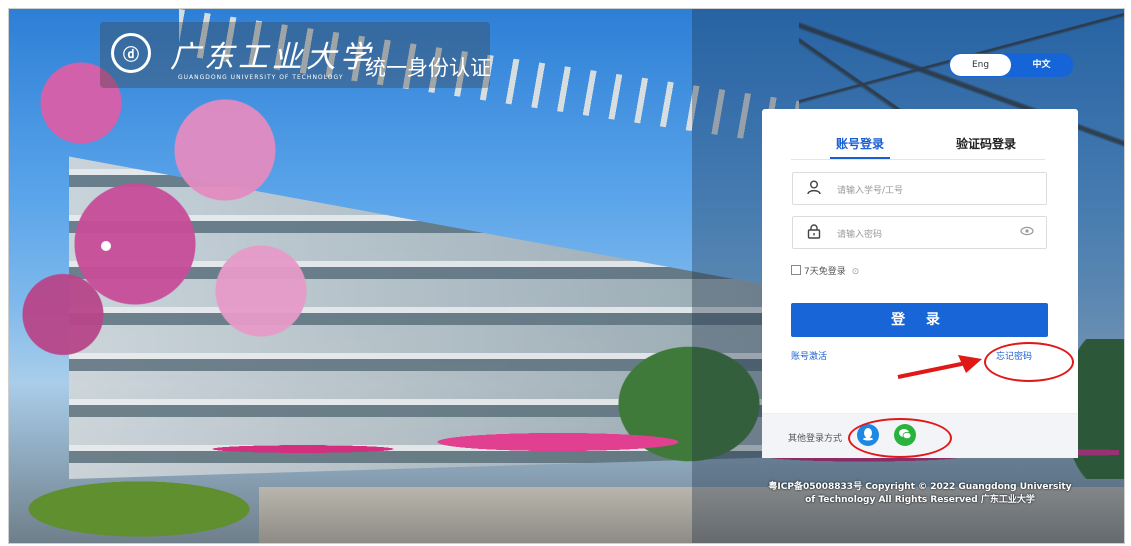  I want to click on login-button: 登 录, so click(919, 320).